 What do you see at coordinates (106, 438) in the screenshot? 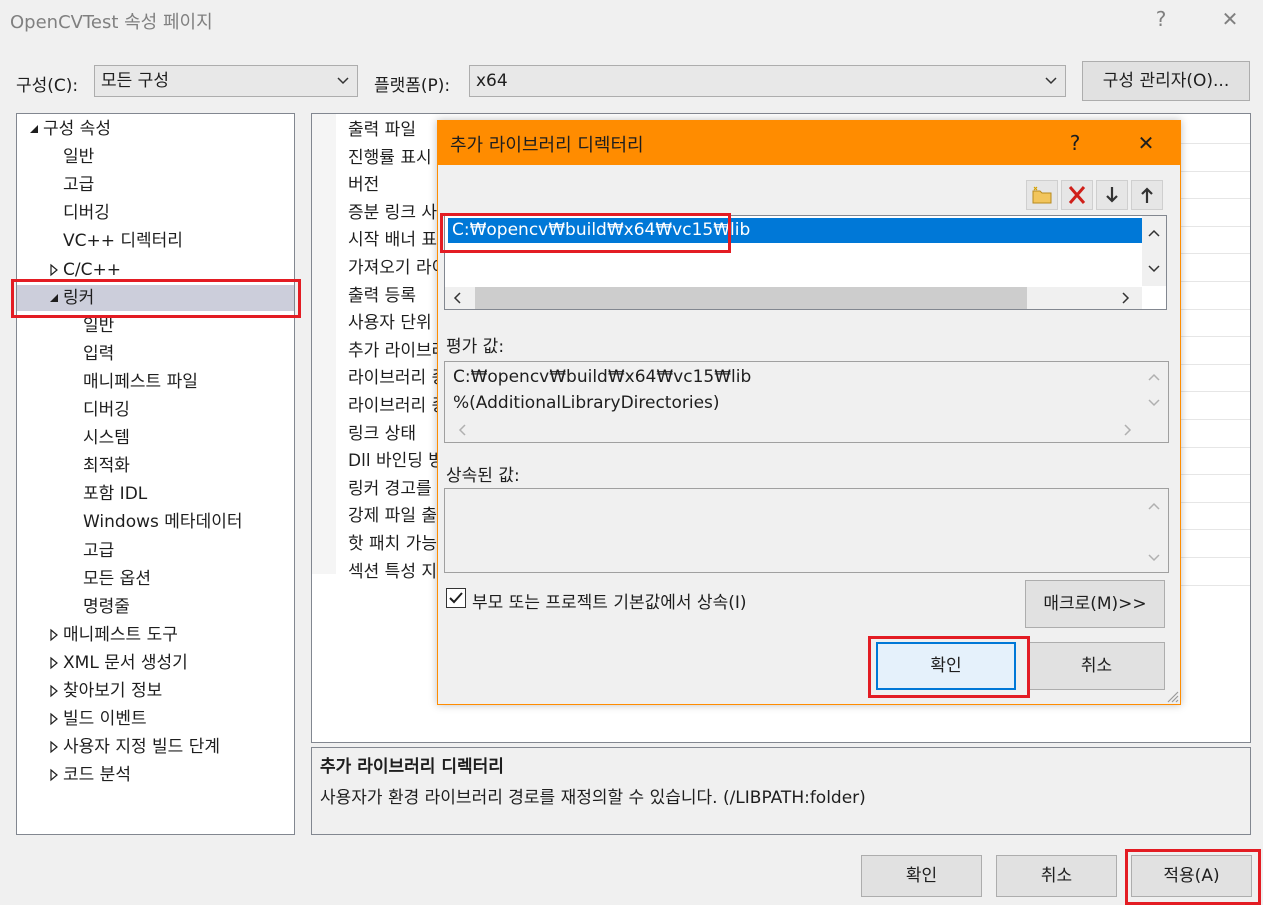
I see `tree-item-label: 시스템` at bounding box center [106, 438].